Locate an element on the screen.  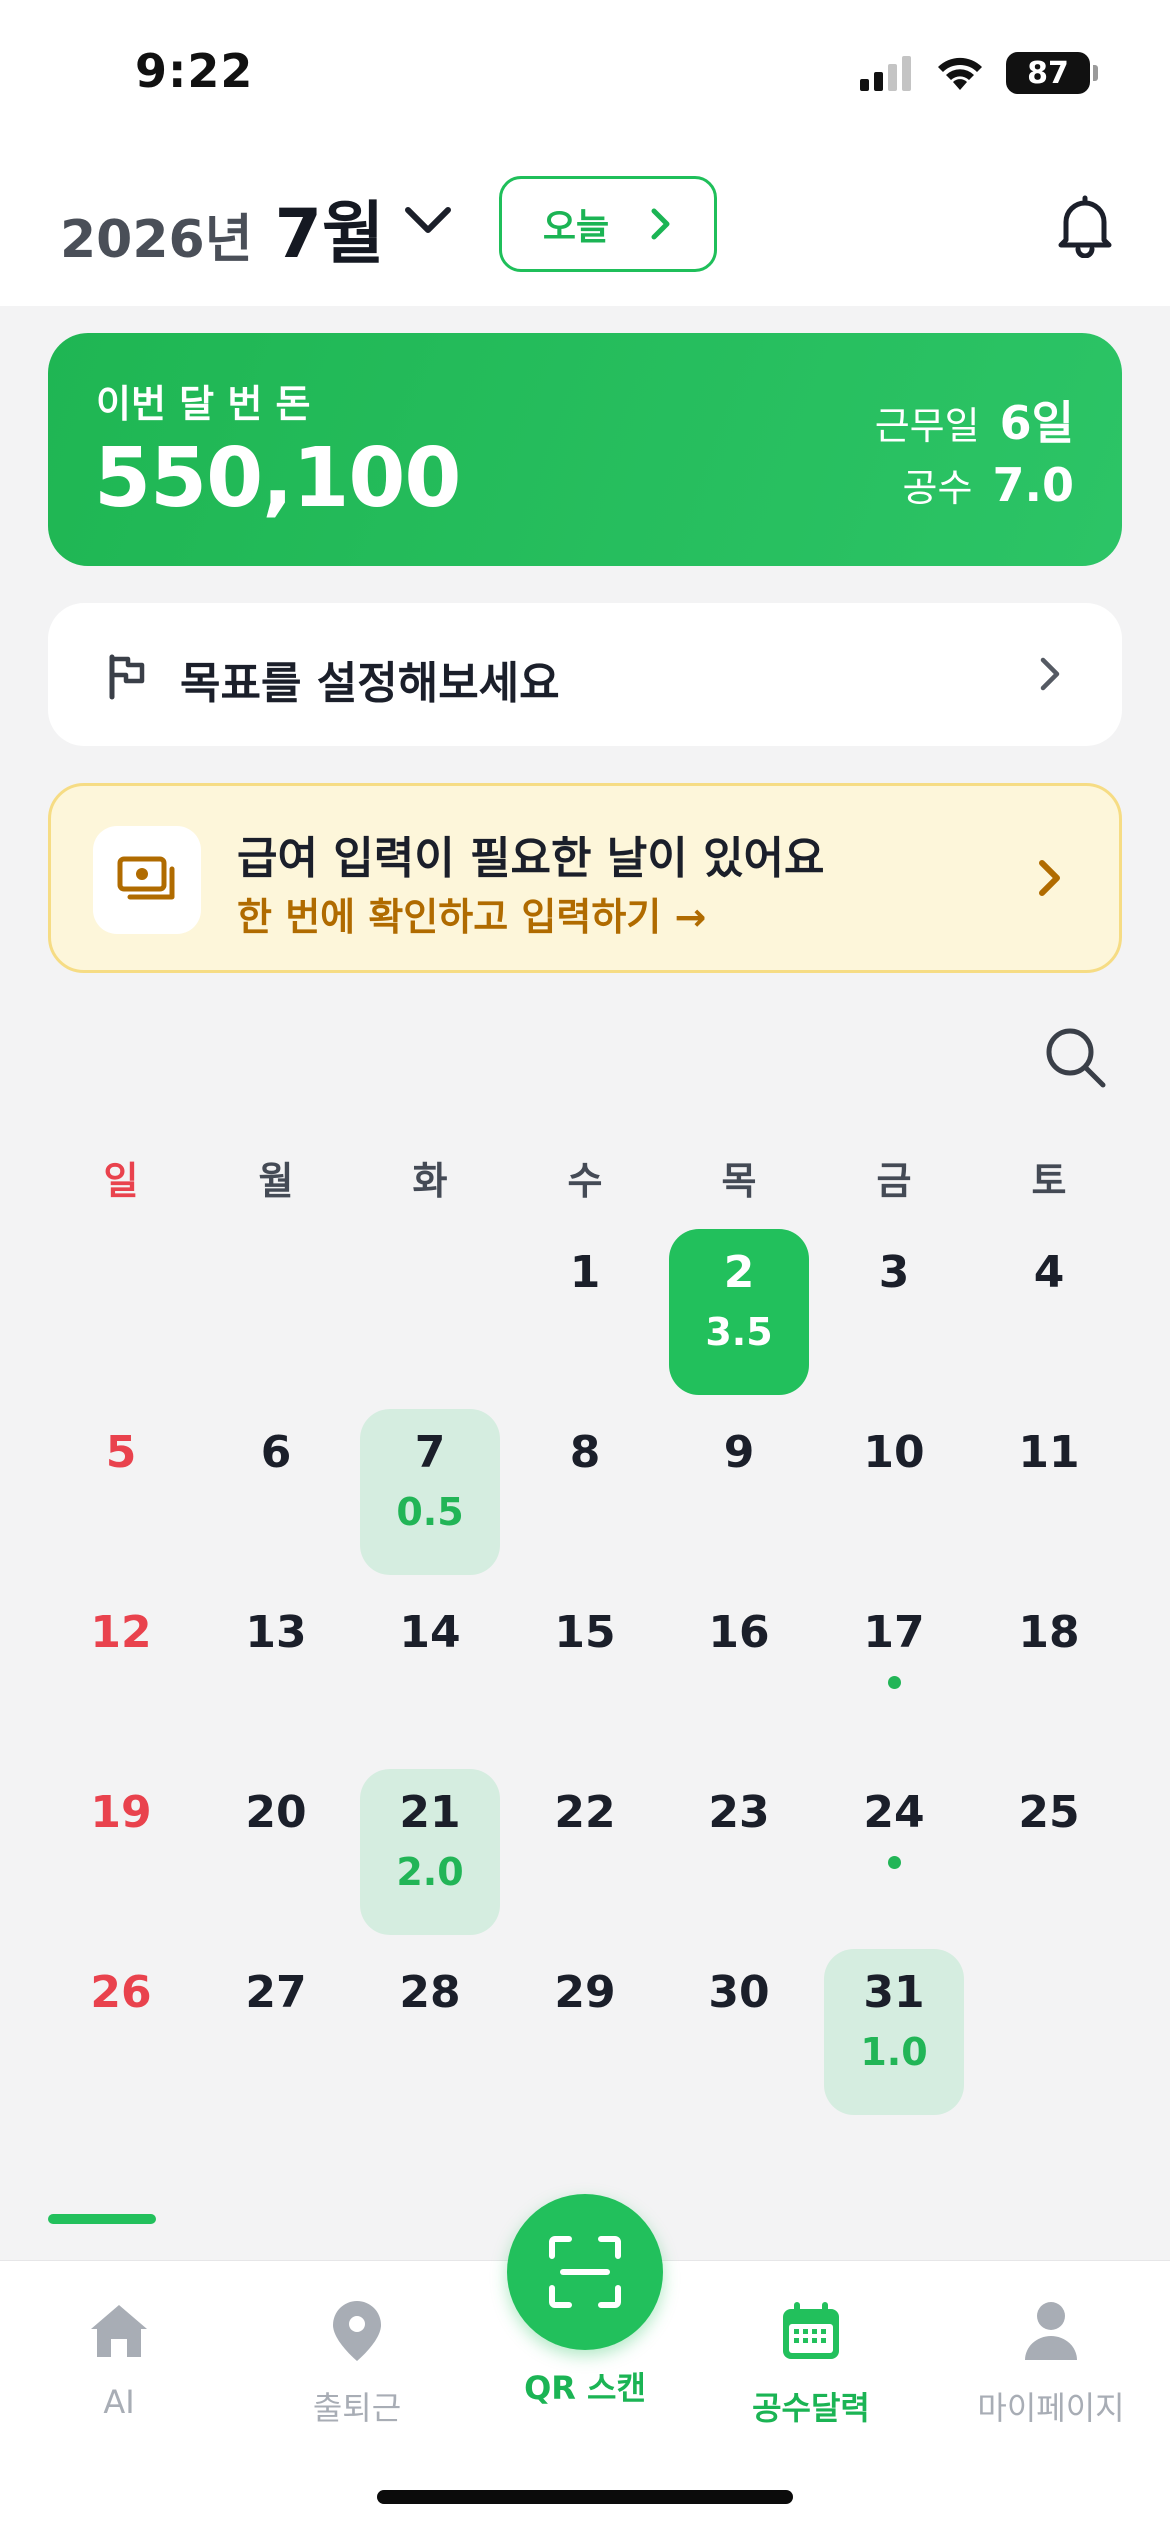
calendar-day: 23 is located at coordinates (739, 1852).